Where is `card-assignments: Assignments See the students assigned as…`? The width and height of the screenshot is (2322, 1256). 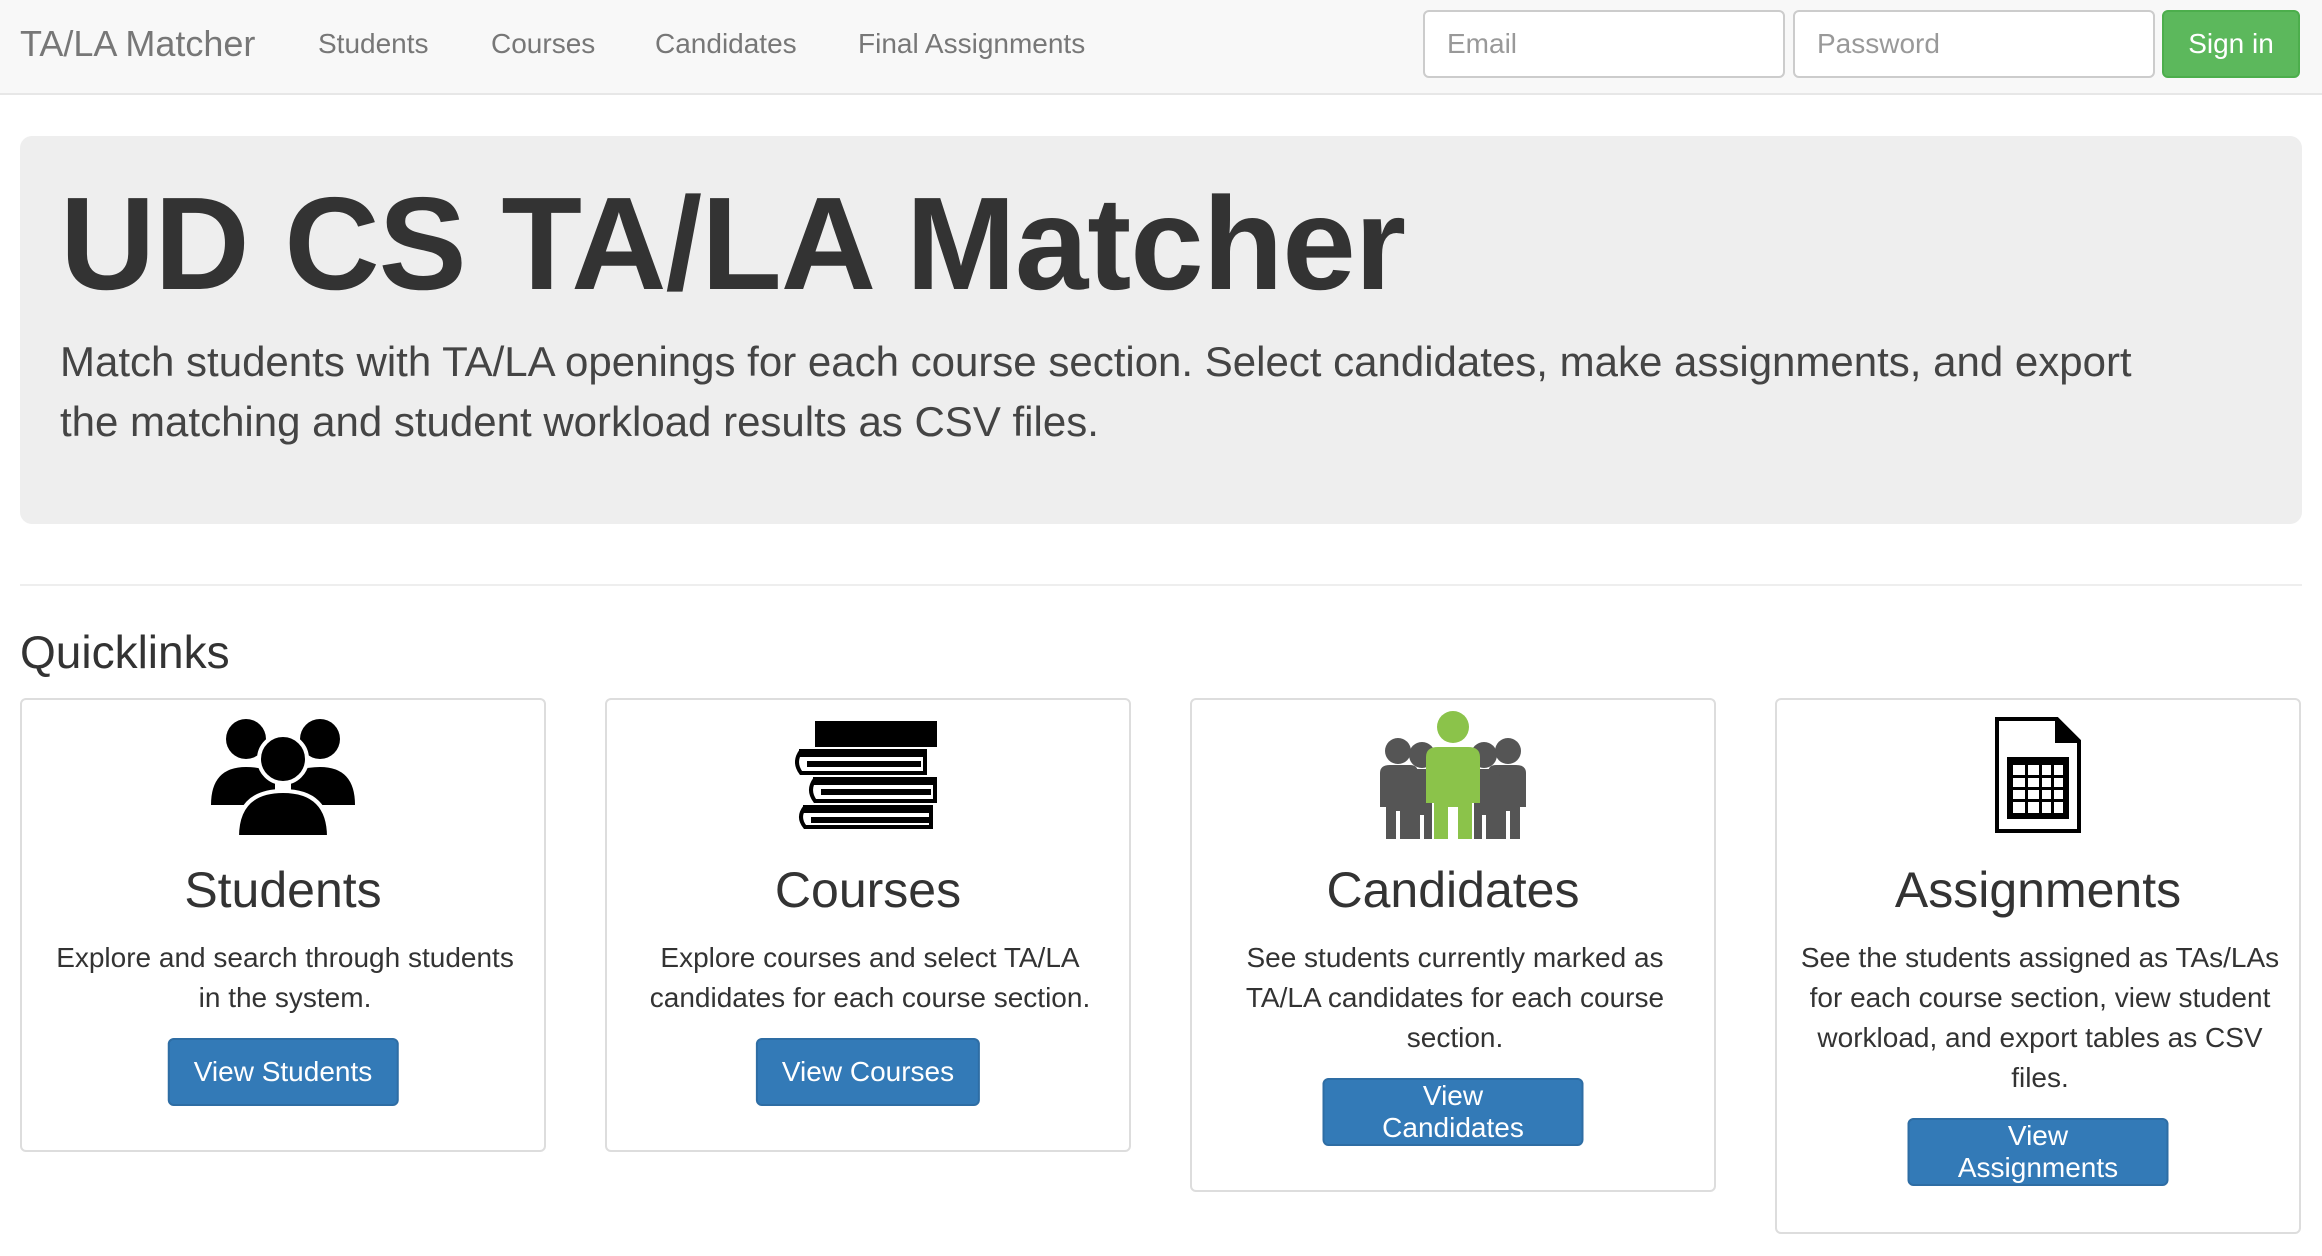
card-assignments: Assignments See the students assigned as… is located at coordinates (2038, 966).